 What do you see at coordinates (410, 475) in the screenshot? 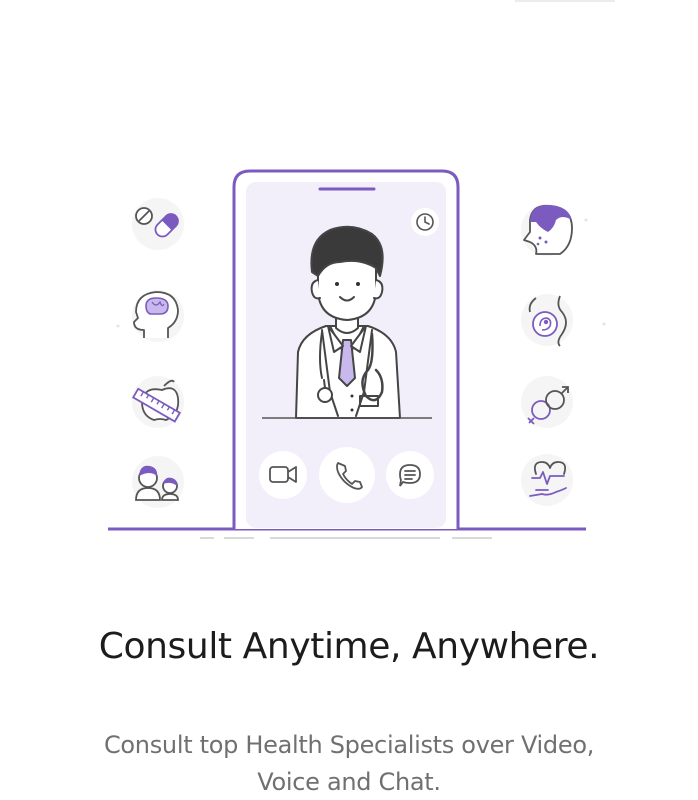
I see `chat-button` at bounding box center [410, 475].